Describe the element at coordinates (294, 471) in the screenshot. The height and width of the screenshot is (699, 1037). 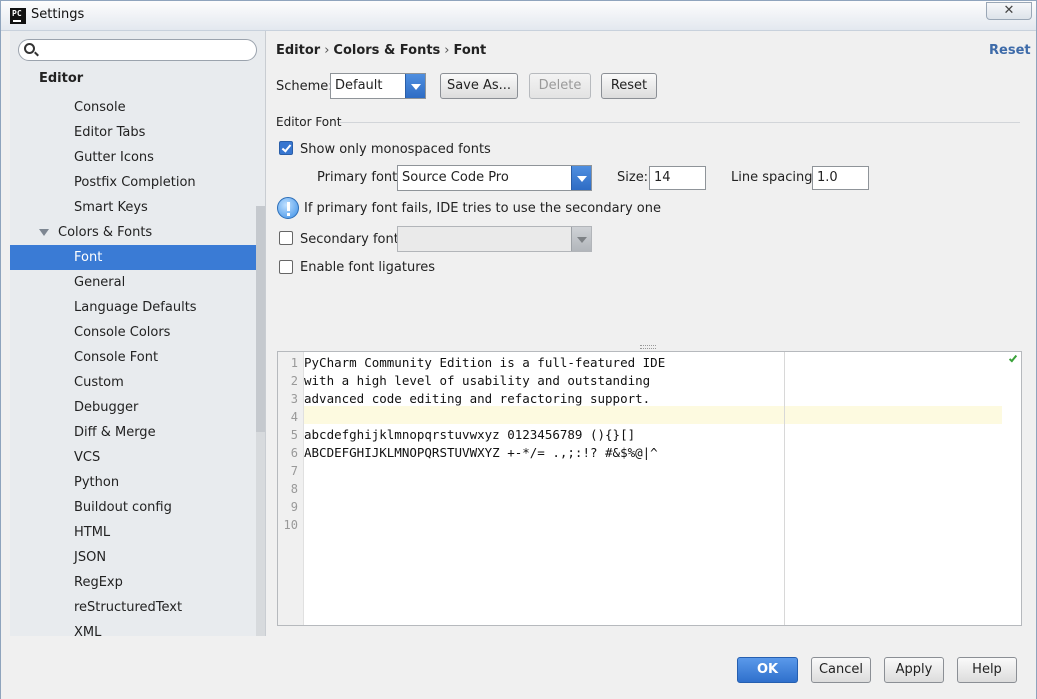
I see `line-number: 7` at that location.